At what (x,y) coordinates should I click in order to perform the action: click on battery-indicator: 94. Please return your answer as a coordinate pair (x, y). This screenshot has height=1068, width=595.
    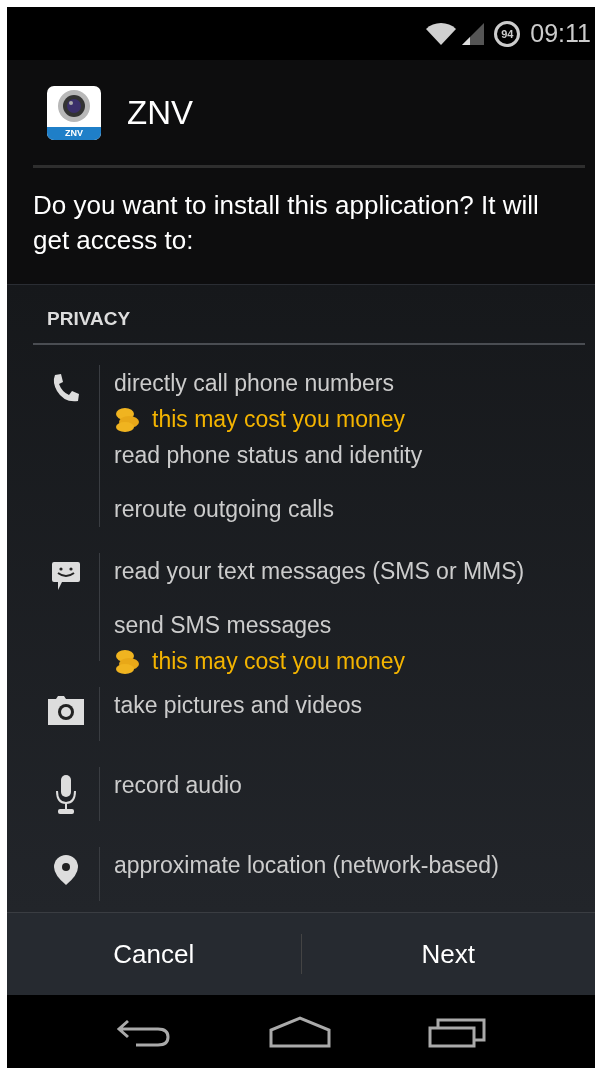
    Looking at the image, I should click on (507, 33).